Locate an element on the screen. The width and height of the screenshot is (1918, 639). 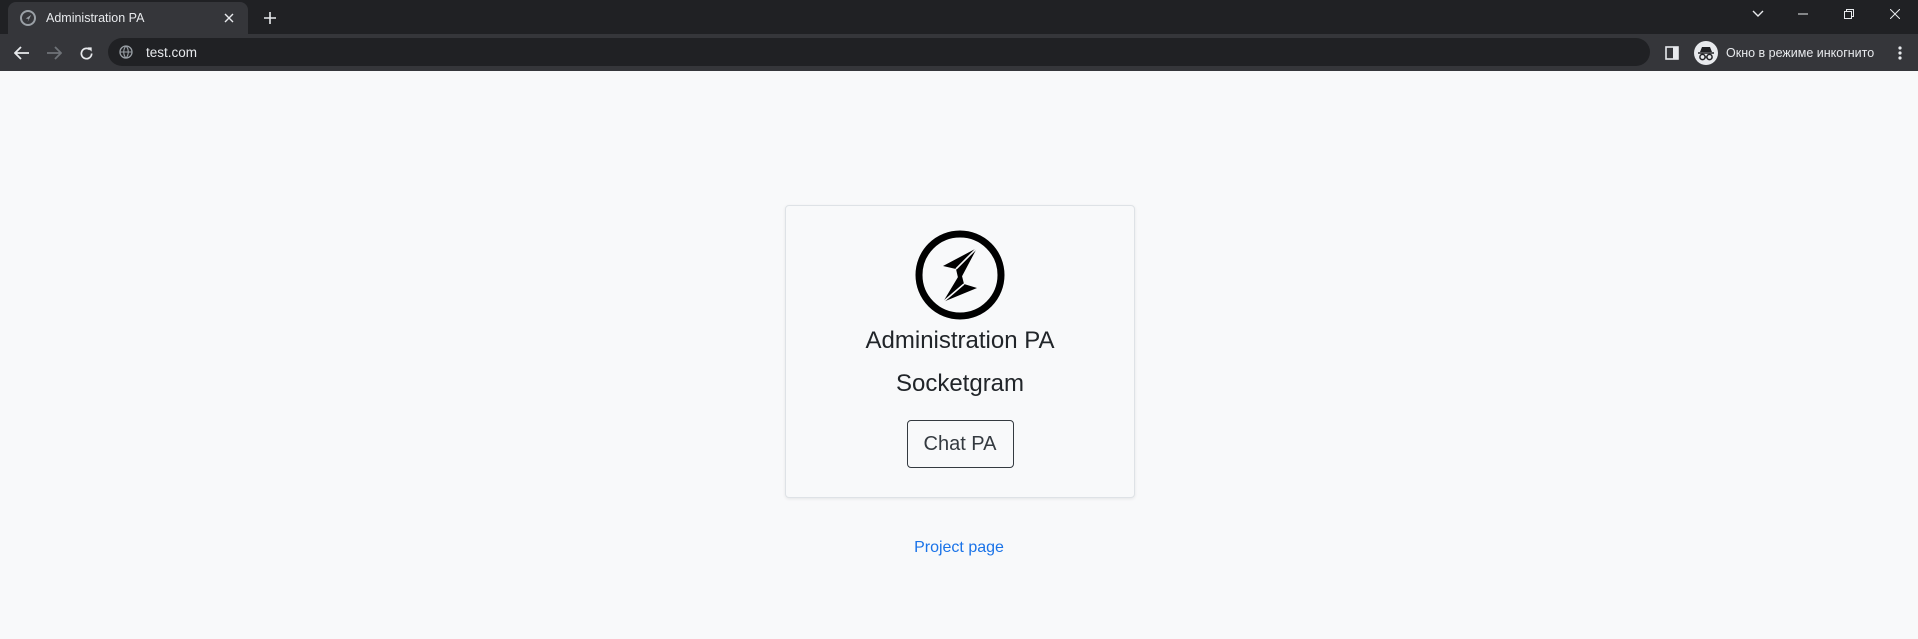
tab-active: Administration PA is located at coordinates (128, 18).